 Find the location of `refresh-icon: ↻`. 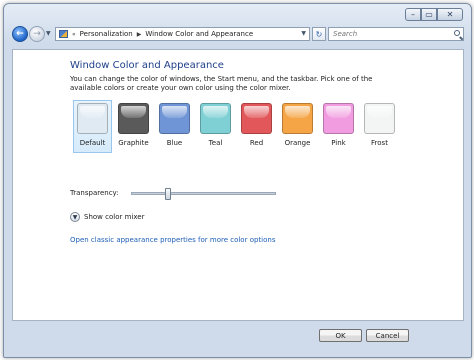

refresh-icon: ↻ is located at coordinates (319, 34).